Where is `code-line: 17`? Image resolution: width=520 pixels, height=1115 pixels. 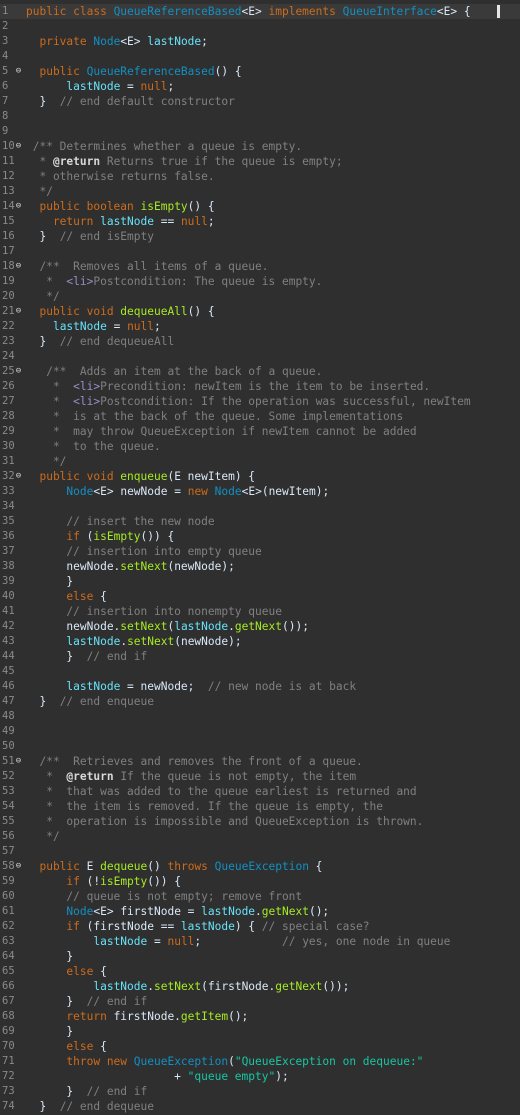 code-line: 17 is located at coordinates (260, 251).